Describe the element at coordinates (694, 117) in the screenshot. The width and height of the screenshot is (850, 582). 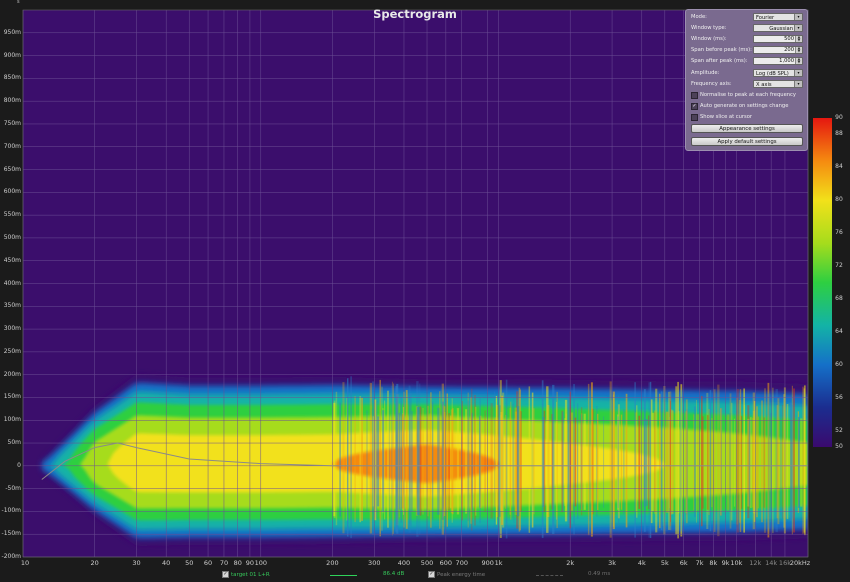
I see `show-slice-checkbox` at that location.